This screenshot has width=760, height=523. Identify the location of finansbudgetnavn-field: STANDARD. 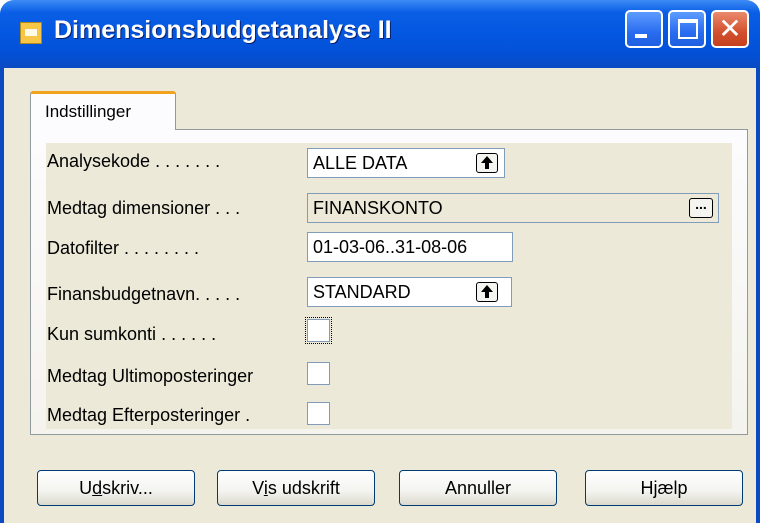
(409, 292).